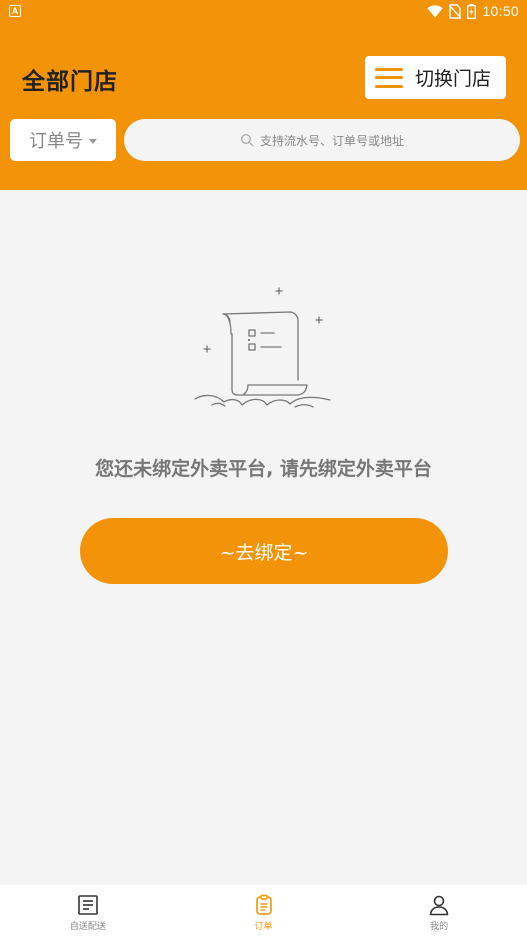 This screenshot has width=527, height=938. I want to click on switch-store-label: 切换门店, so click(453, 79).